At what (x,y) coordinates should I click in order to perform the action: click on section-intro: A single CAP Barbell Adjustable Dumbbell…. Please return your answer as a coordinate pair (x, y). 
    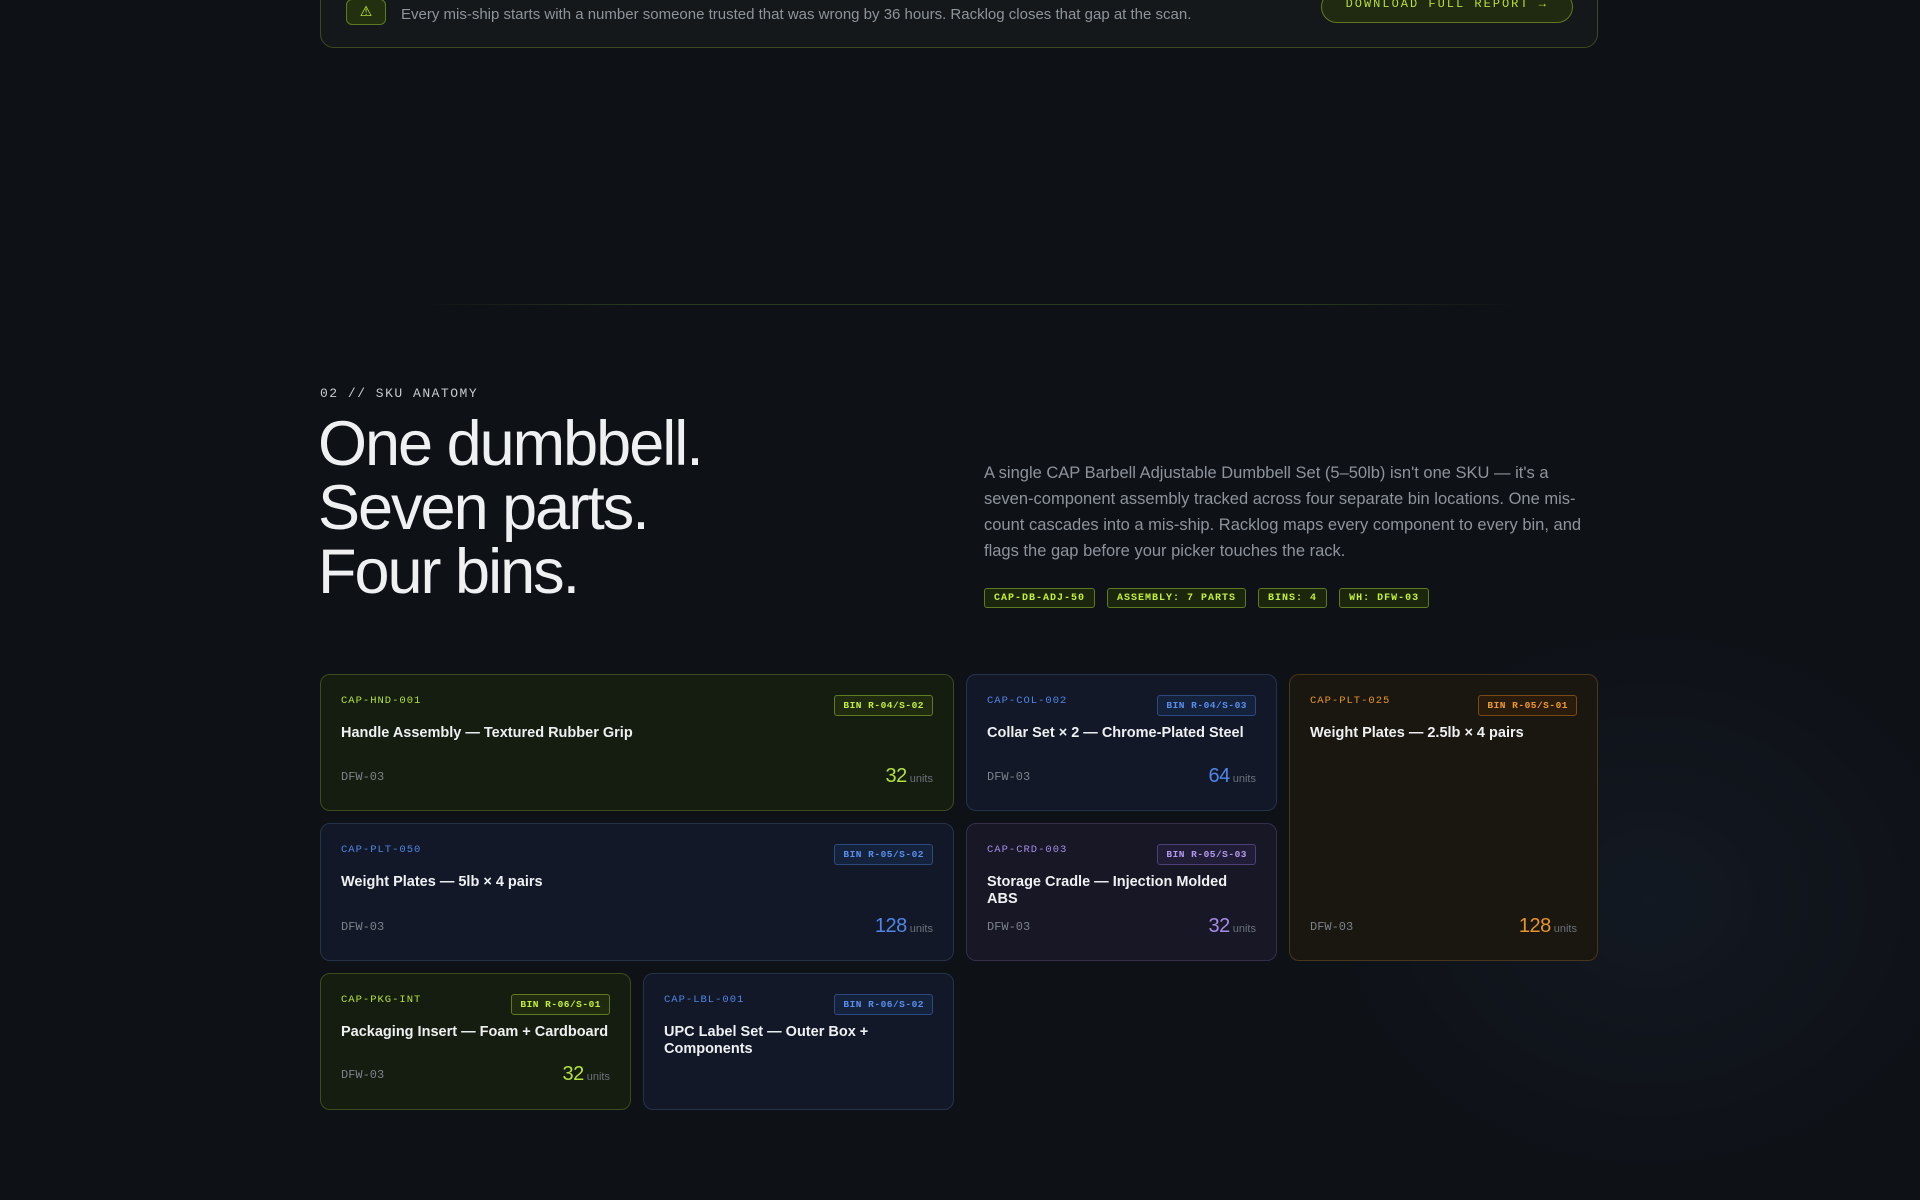
    Looking at the image, I should click on (1283, 512).